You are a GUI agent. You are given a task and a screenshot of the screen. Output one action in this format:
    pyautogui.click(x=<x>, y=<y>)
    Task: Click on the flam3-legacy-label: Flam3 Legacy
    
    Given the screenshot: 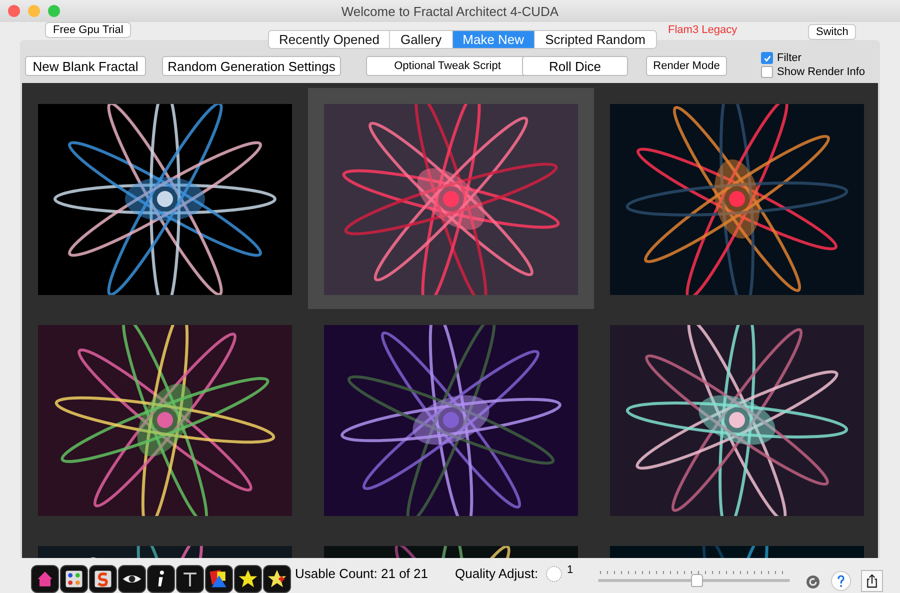 What is the action you would take?
    pyautogui.click(x=703, y=30)
    